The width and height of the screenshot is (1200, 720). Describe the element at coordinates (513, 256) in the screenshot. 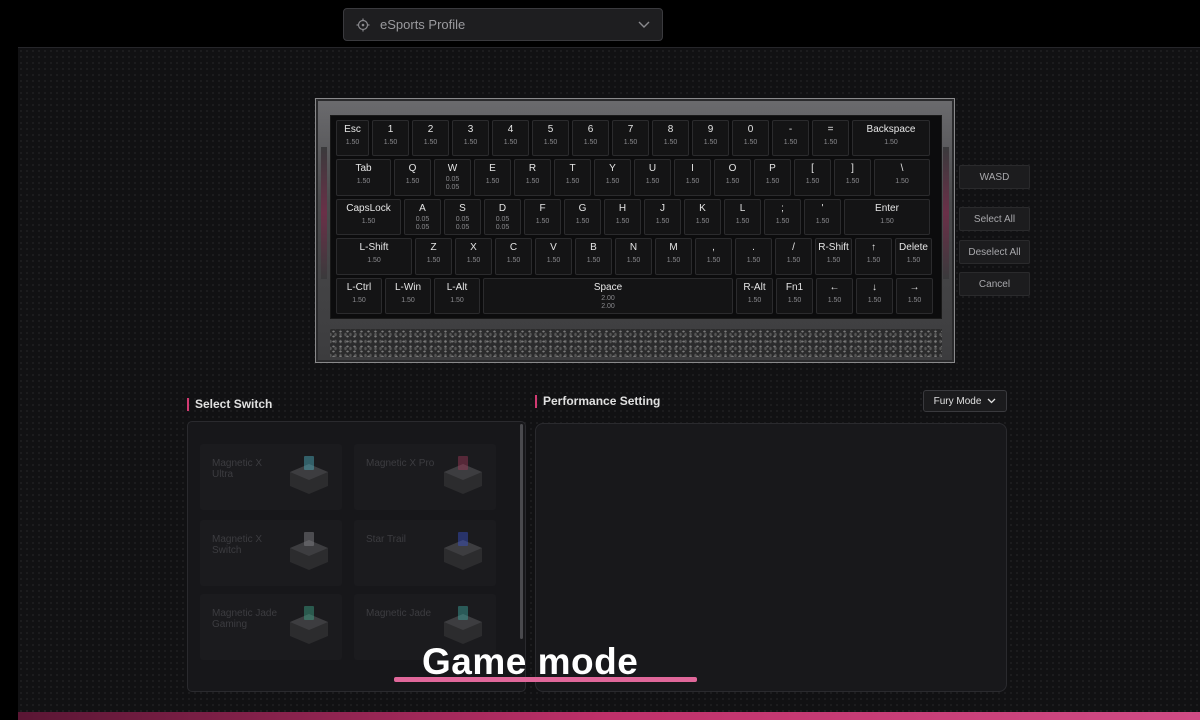

I see `key: C 1.50` at that location.